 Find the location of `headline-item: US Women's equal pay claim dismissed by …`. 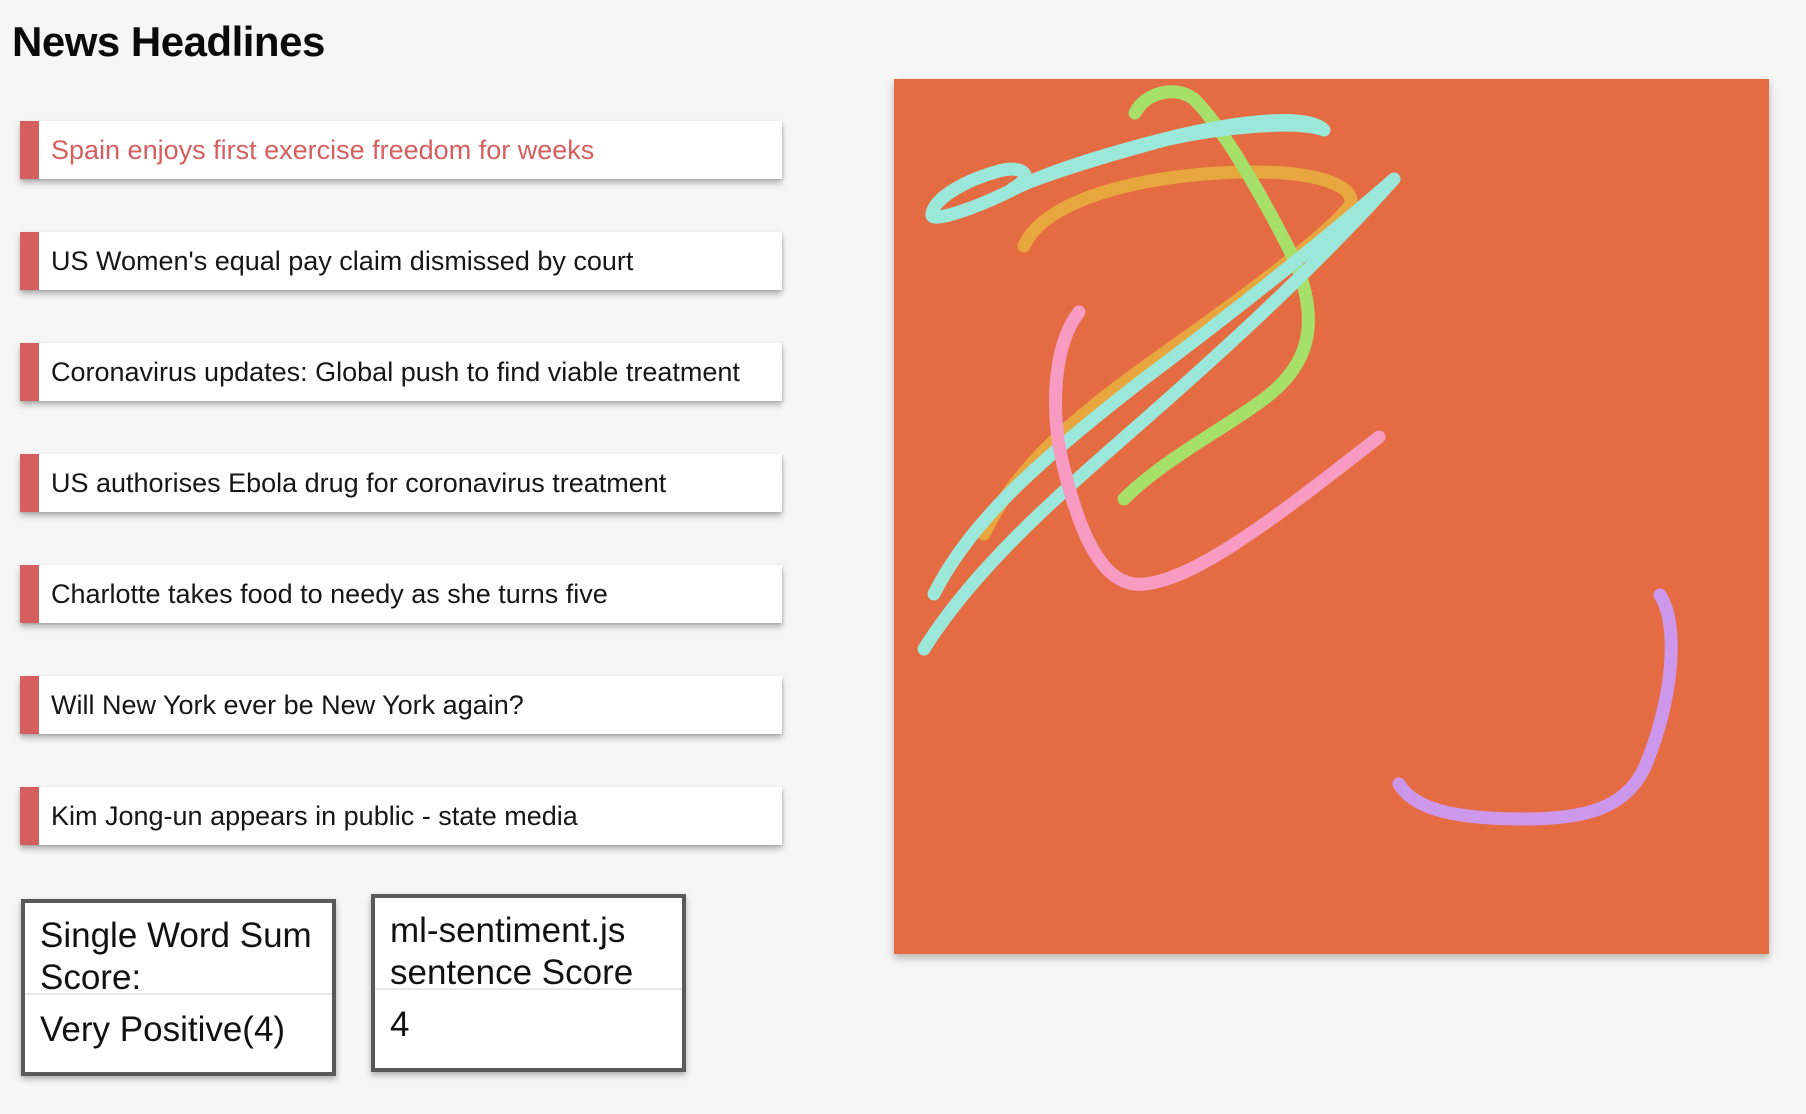

headline-item: US Women's equal pay claim dismissed by … is located at coordinates (401, 261).